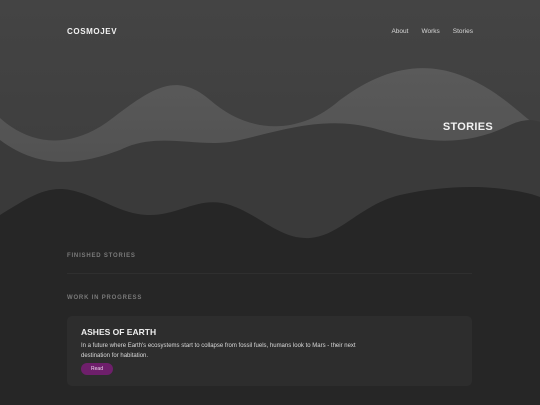 This screenshot has width=540, height=405. What do you see at coordinates (105, 298) in the screenshot?
I see `work-in-progress-heading: WORK IN PROGRESS` at bounding box center [105, 298].